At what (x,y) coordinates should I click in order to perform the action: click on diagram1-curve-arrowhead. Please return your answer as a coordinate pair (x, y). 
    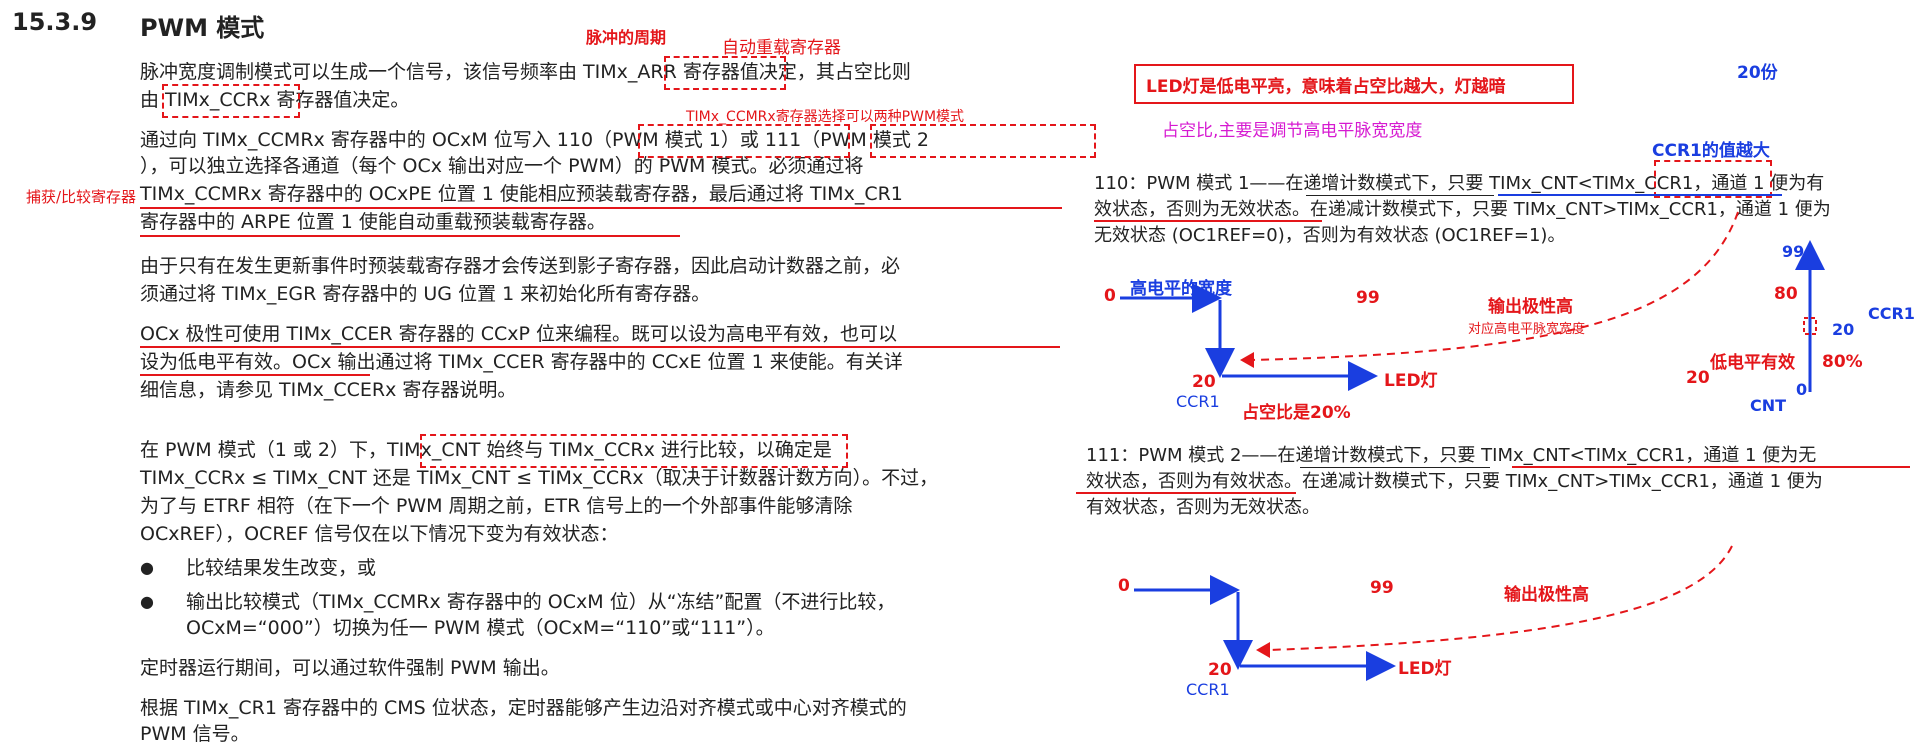
    Looking at the image, I should click on (1247, 360).